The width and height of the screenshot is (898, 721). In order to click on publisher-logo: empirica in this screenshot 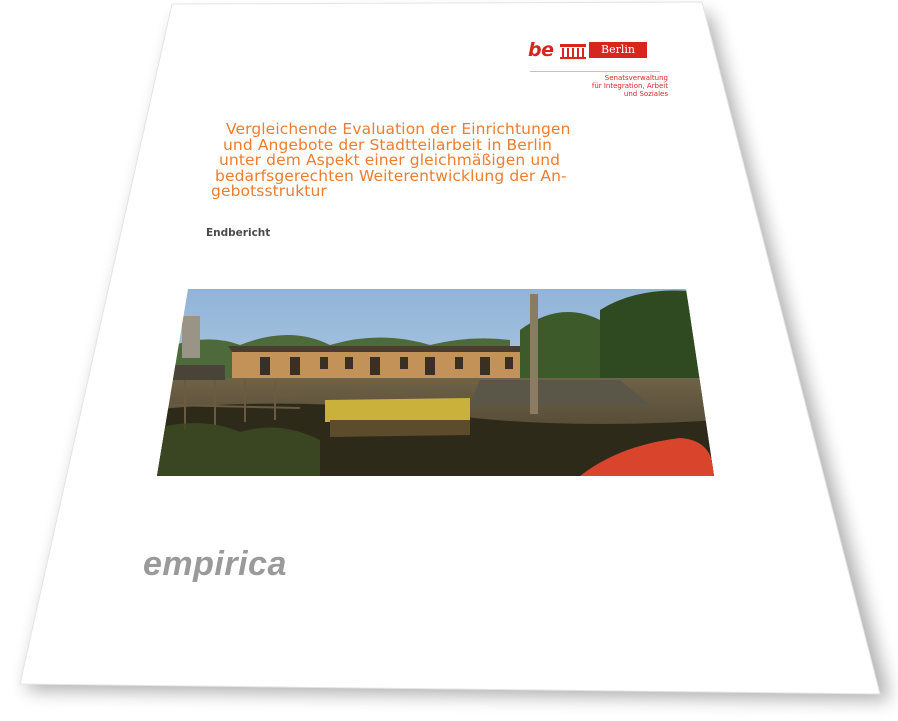, I will do `click(215, 564)`.